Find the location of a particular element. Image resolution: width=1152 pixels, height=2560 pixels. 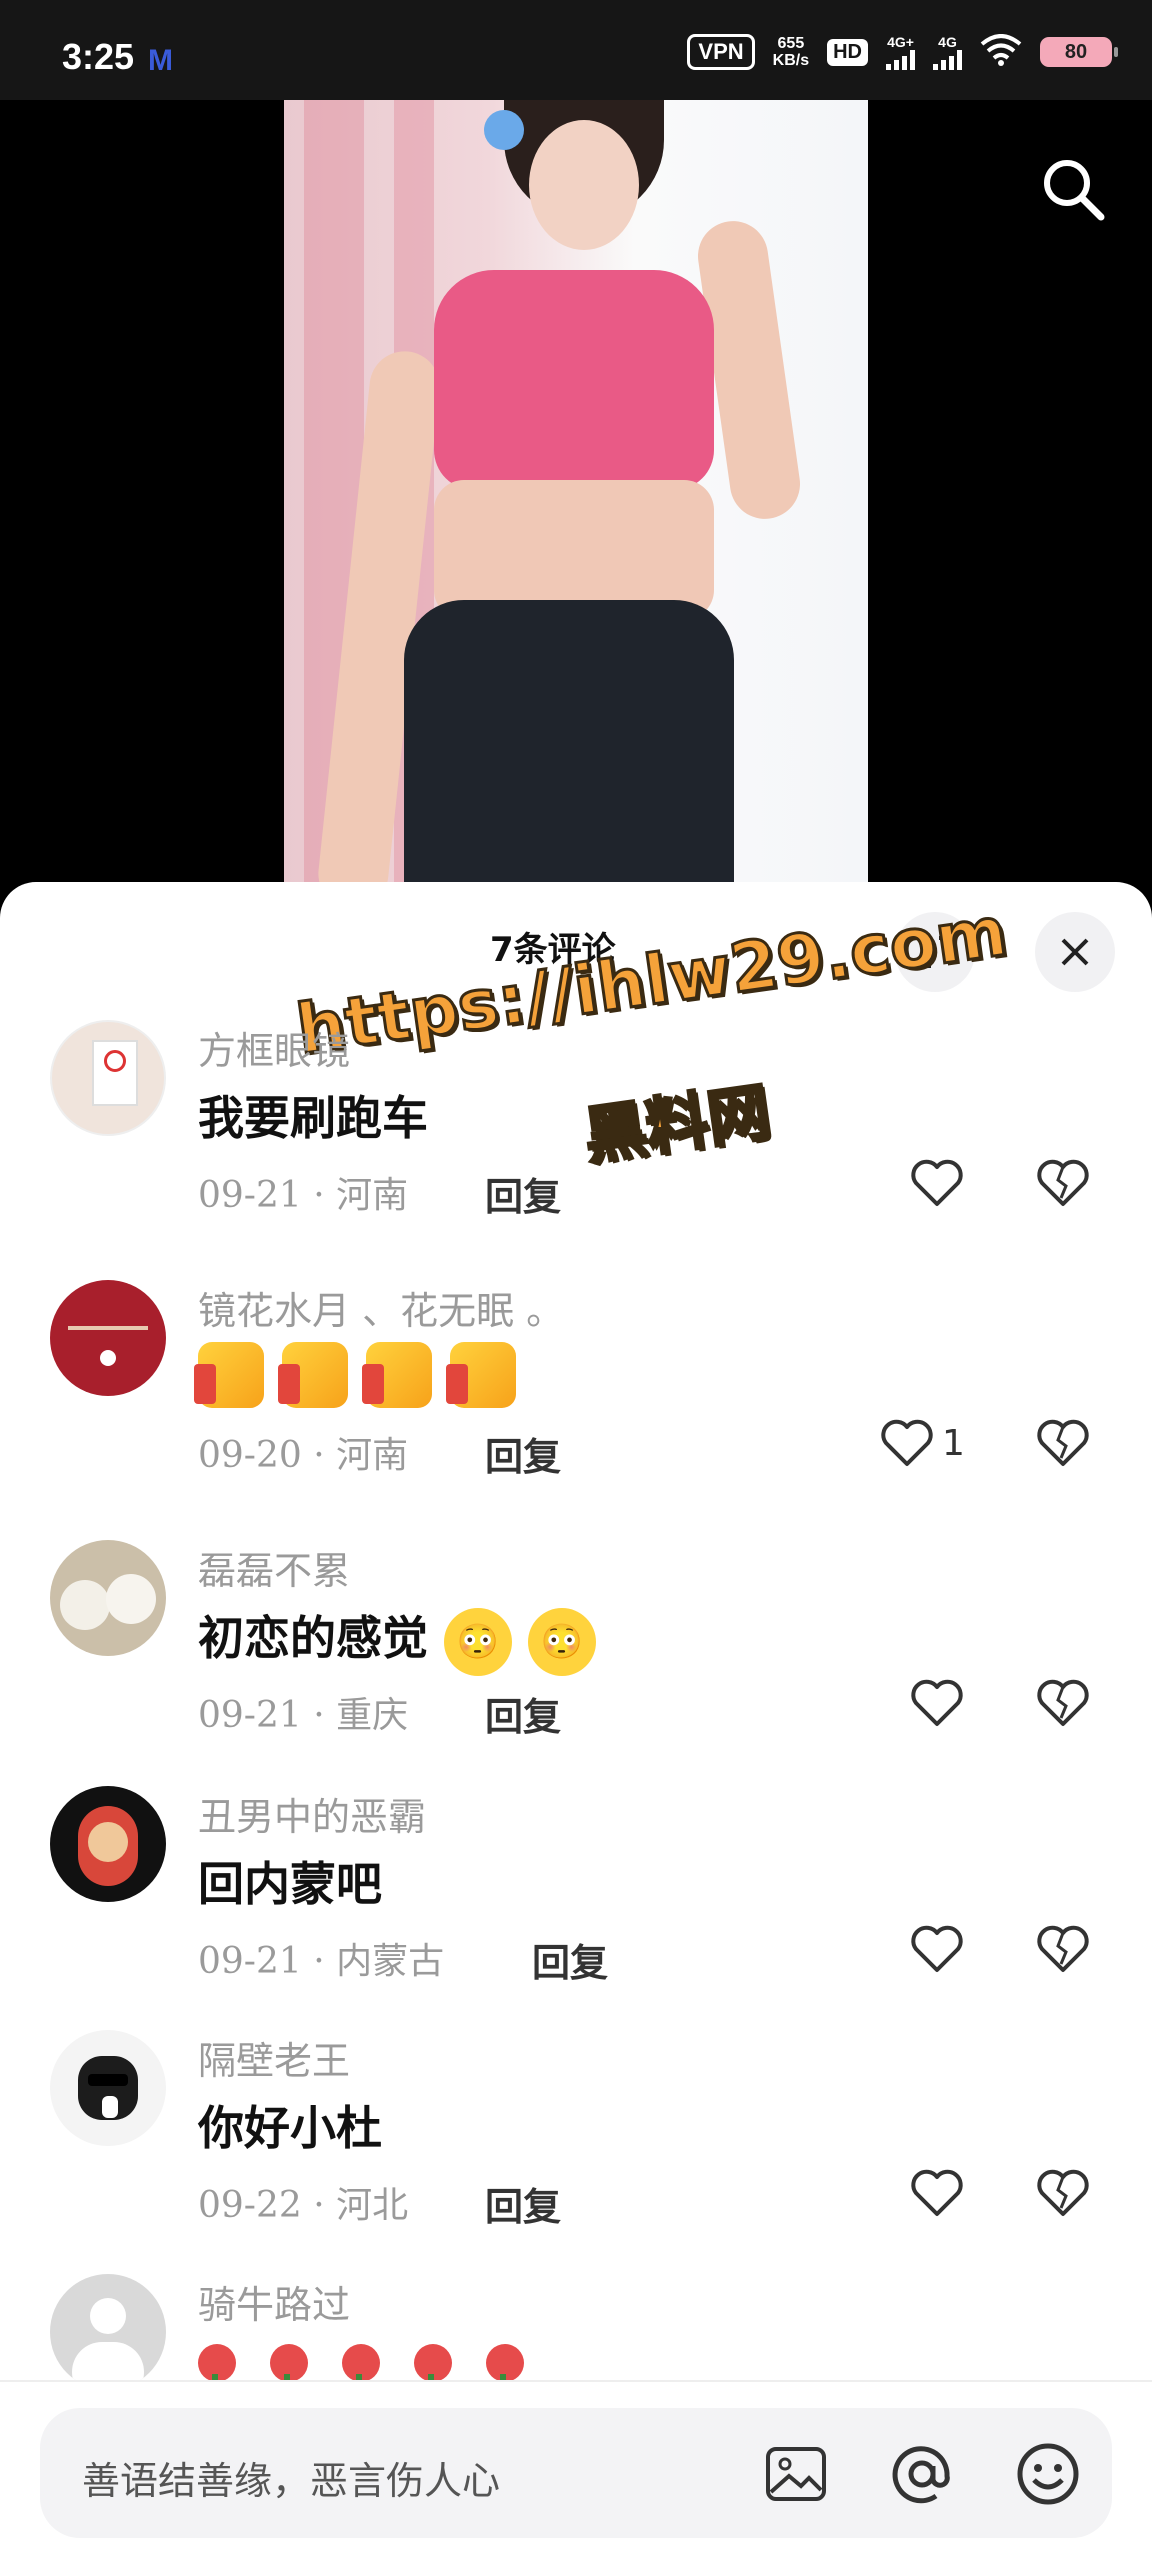

image-icon is located at coordinates (796, 2474).